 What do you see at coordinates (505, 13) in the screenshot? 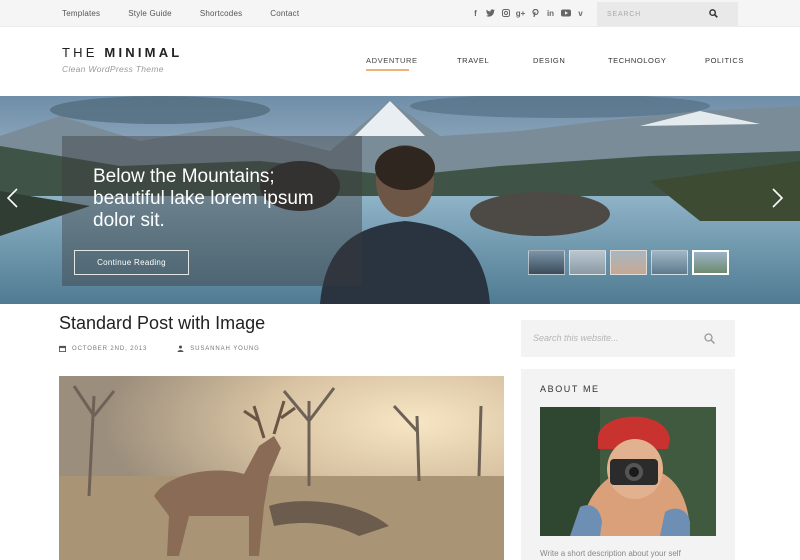
I see `instagram-icon` at bounding box center [505, 13].